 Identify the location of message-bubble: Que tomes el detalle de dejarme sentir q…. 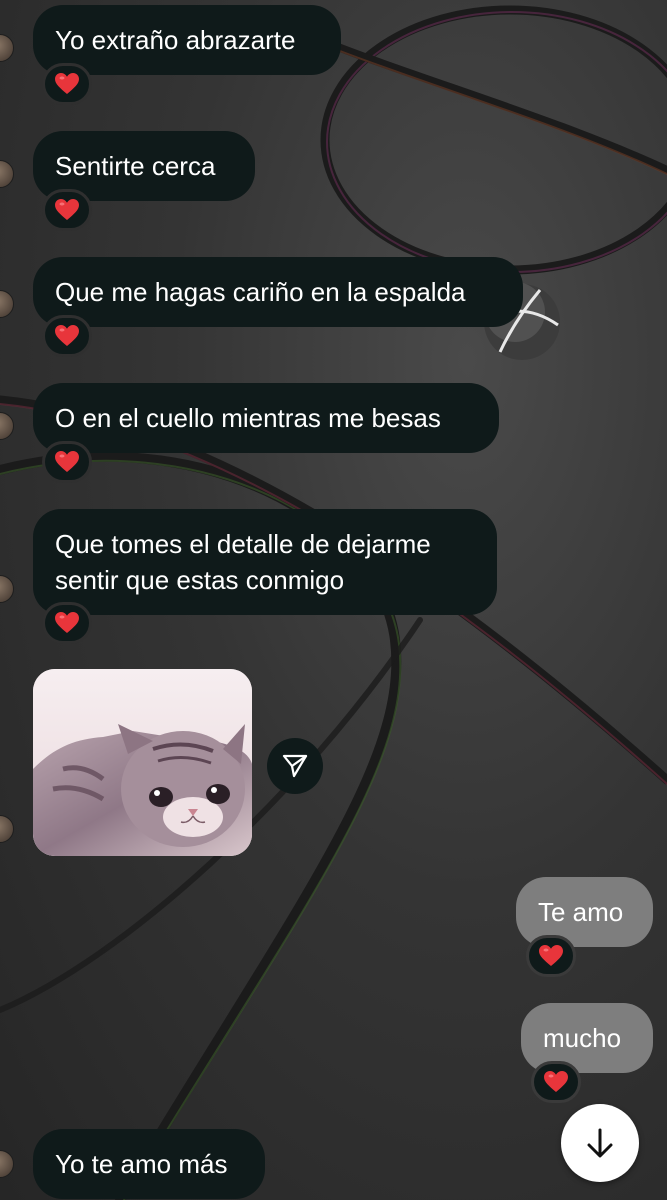
(265, 562).